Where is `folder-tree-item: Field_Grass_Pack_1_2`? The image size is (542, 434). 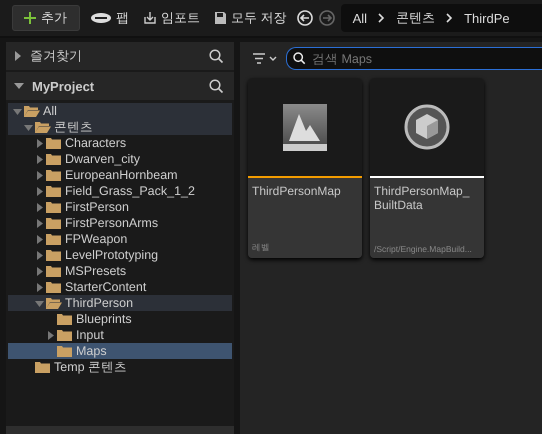
folder-tree-item: Field_Grass_Pack_1_2 is located at coordinates (120, 191).